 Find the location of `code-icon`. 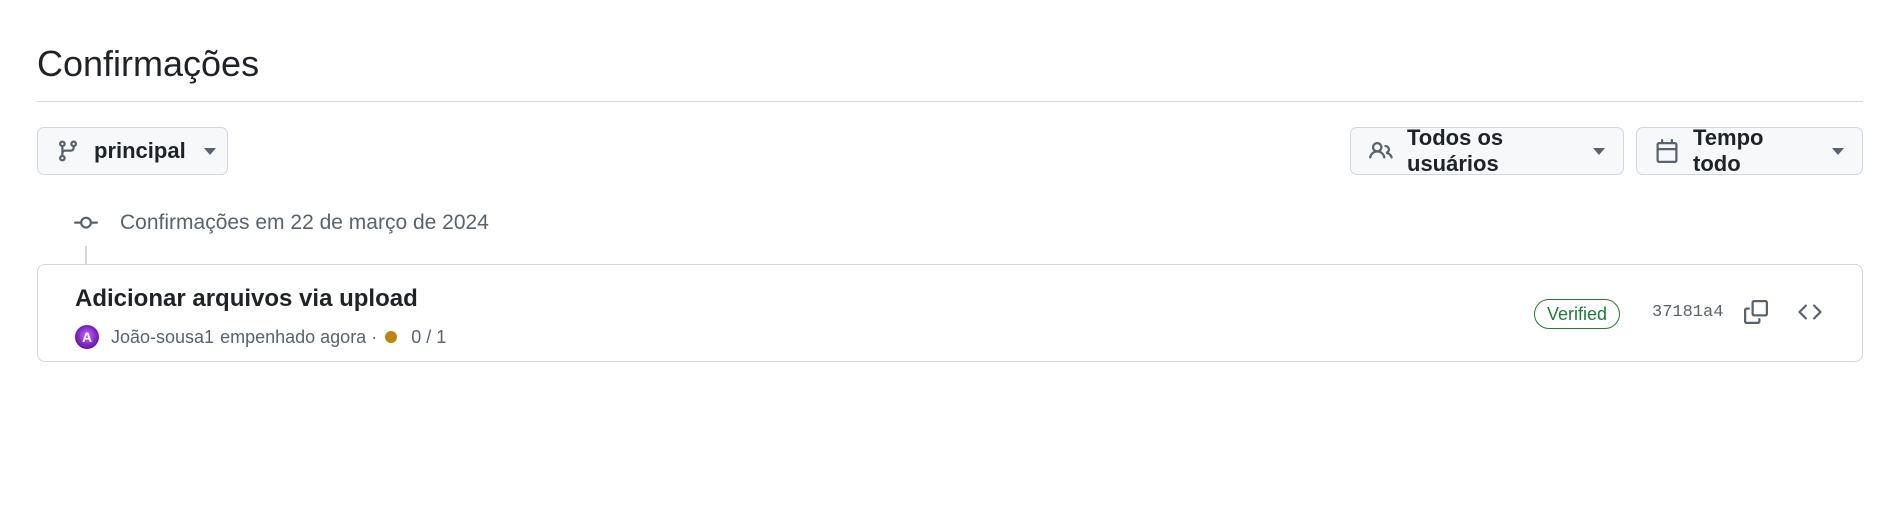

code-icon is located at coordinates (1810, 314).